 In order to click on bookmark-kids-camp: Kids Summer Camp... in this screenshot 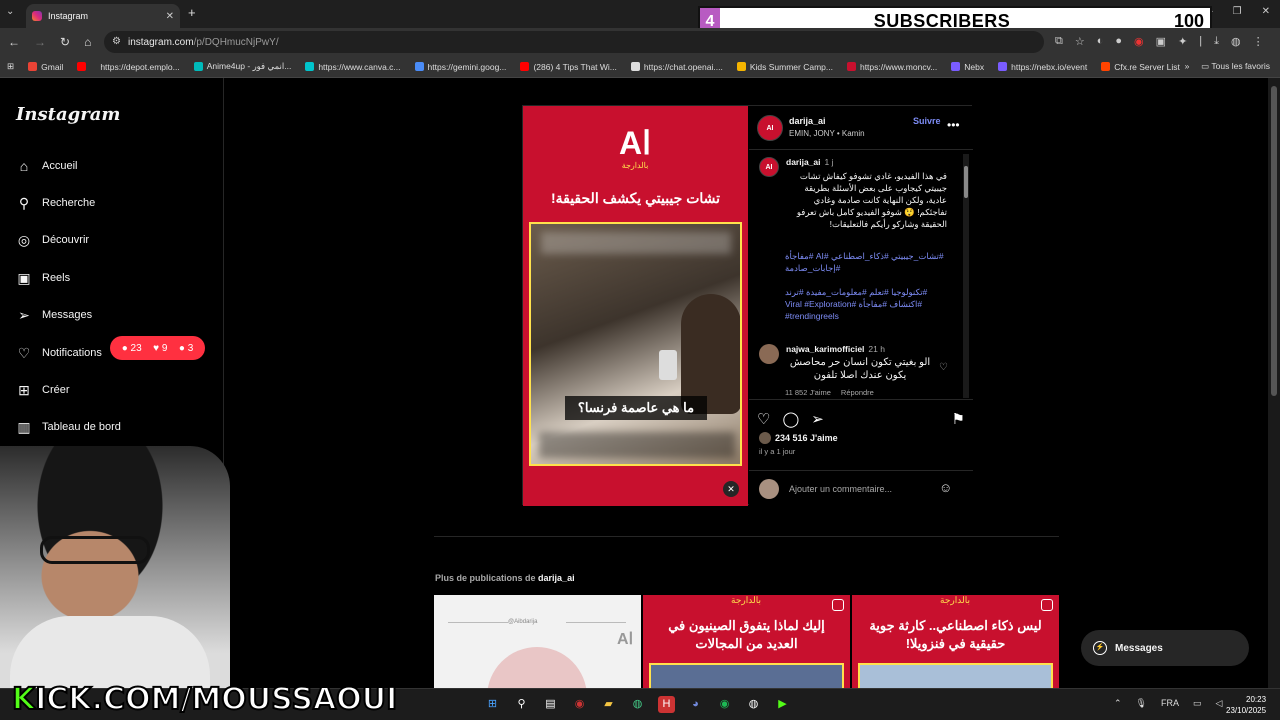, I will do `click(785, 67)`.